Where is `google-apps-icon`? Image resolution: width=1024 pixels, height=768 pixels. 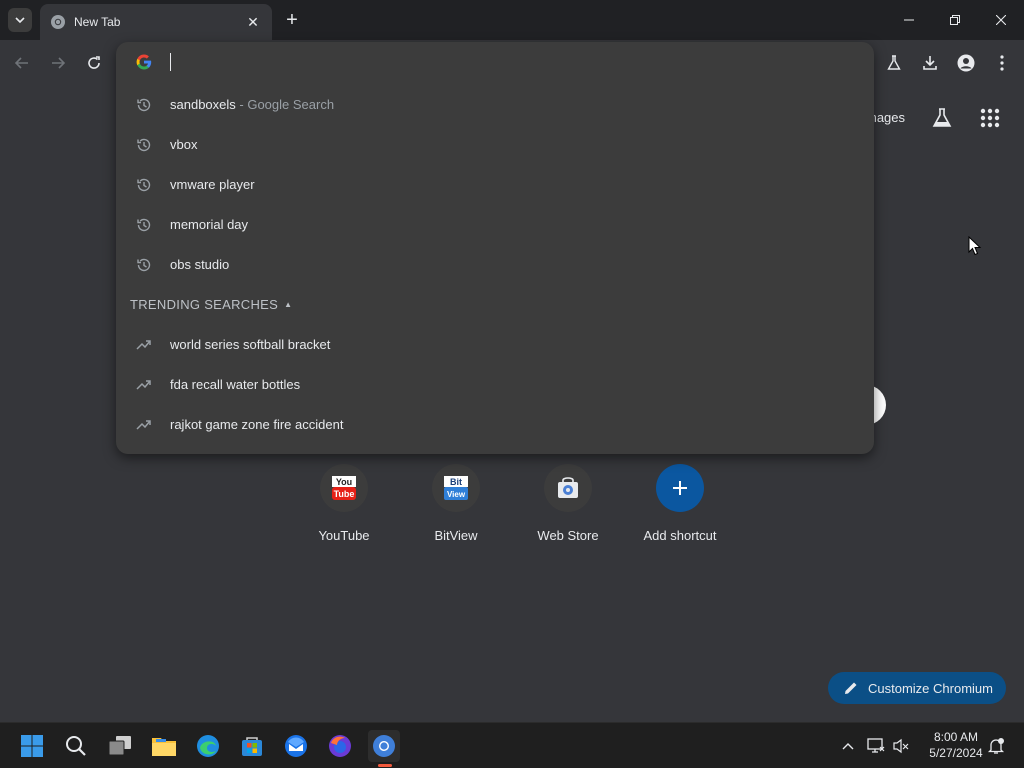
google-apps-icon is located at coordinates (990, 118).